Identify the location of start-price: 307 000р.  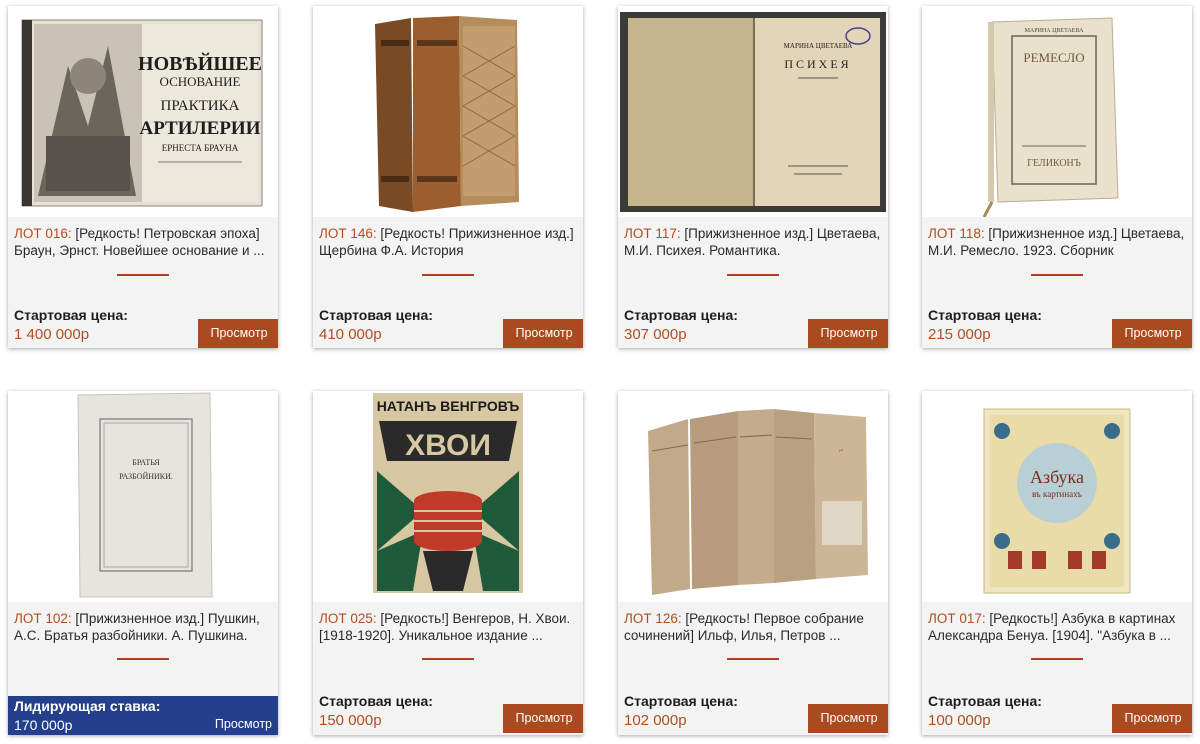
(655, 334).